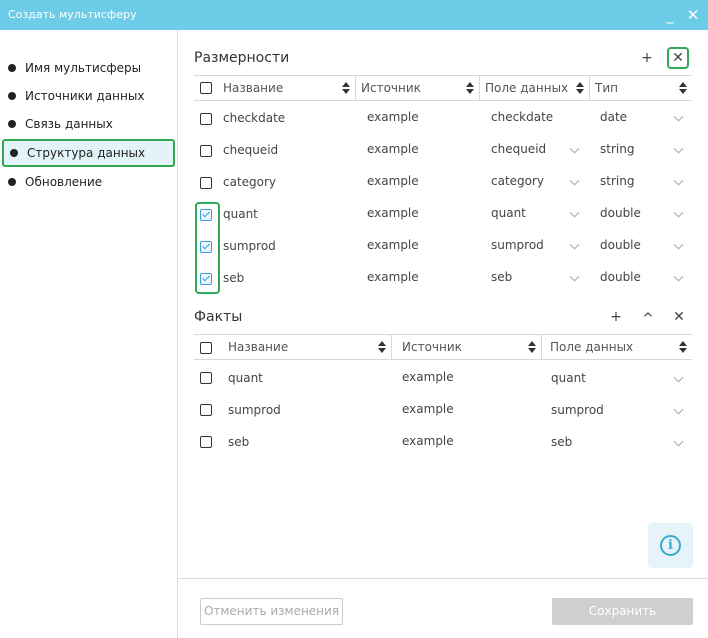 The image size is (708, 638). What do you see at coordinates (83, 68) in the screenshot?
I see `sidebar-item-label: Имя мультисферы` at bounding box center [83, 68].